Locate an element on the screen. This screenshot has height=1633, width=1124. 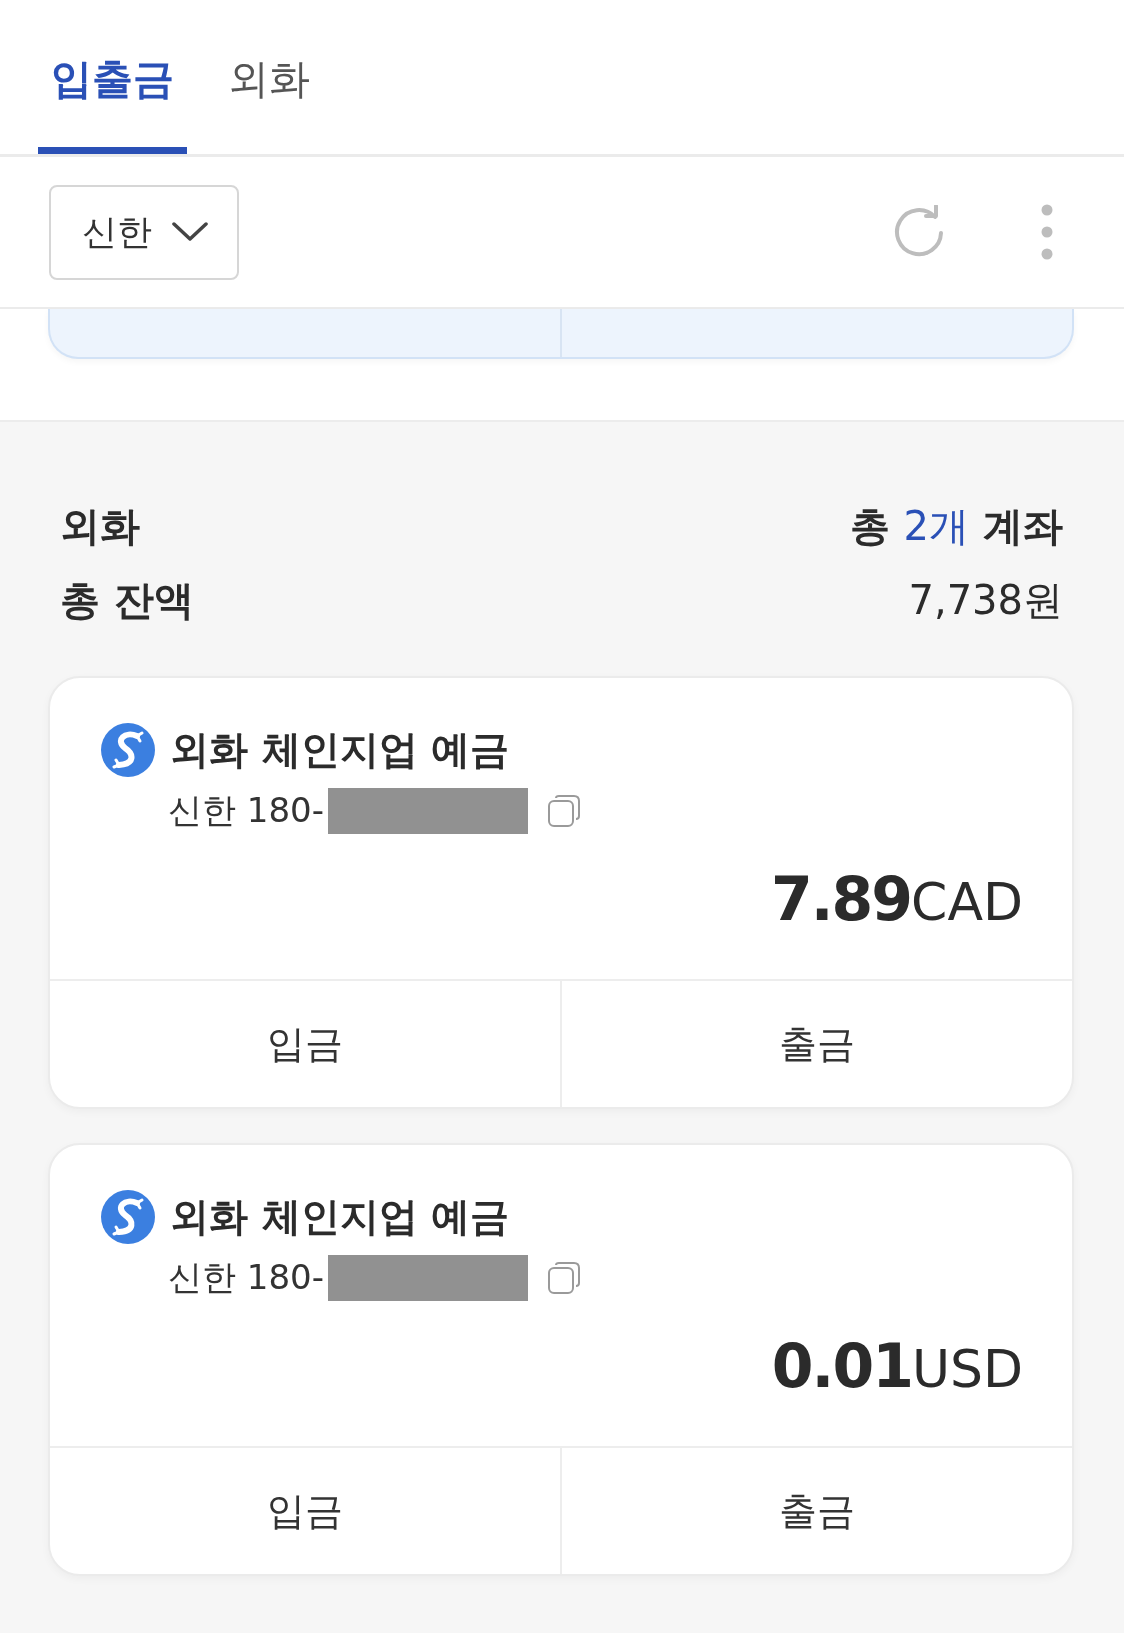
section-title: 외화 is located at coordinates (100, 526).